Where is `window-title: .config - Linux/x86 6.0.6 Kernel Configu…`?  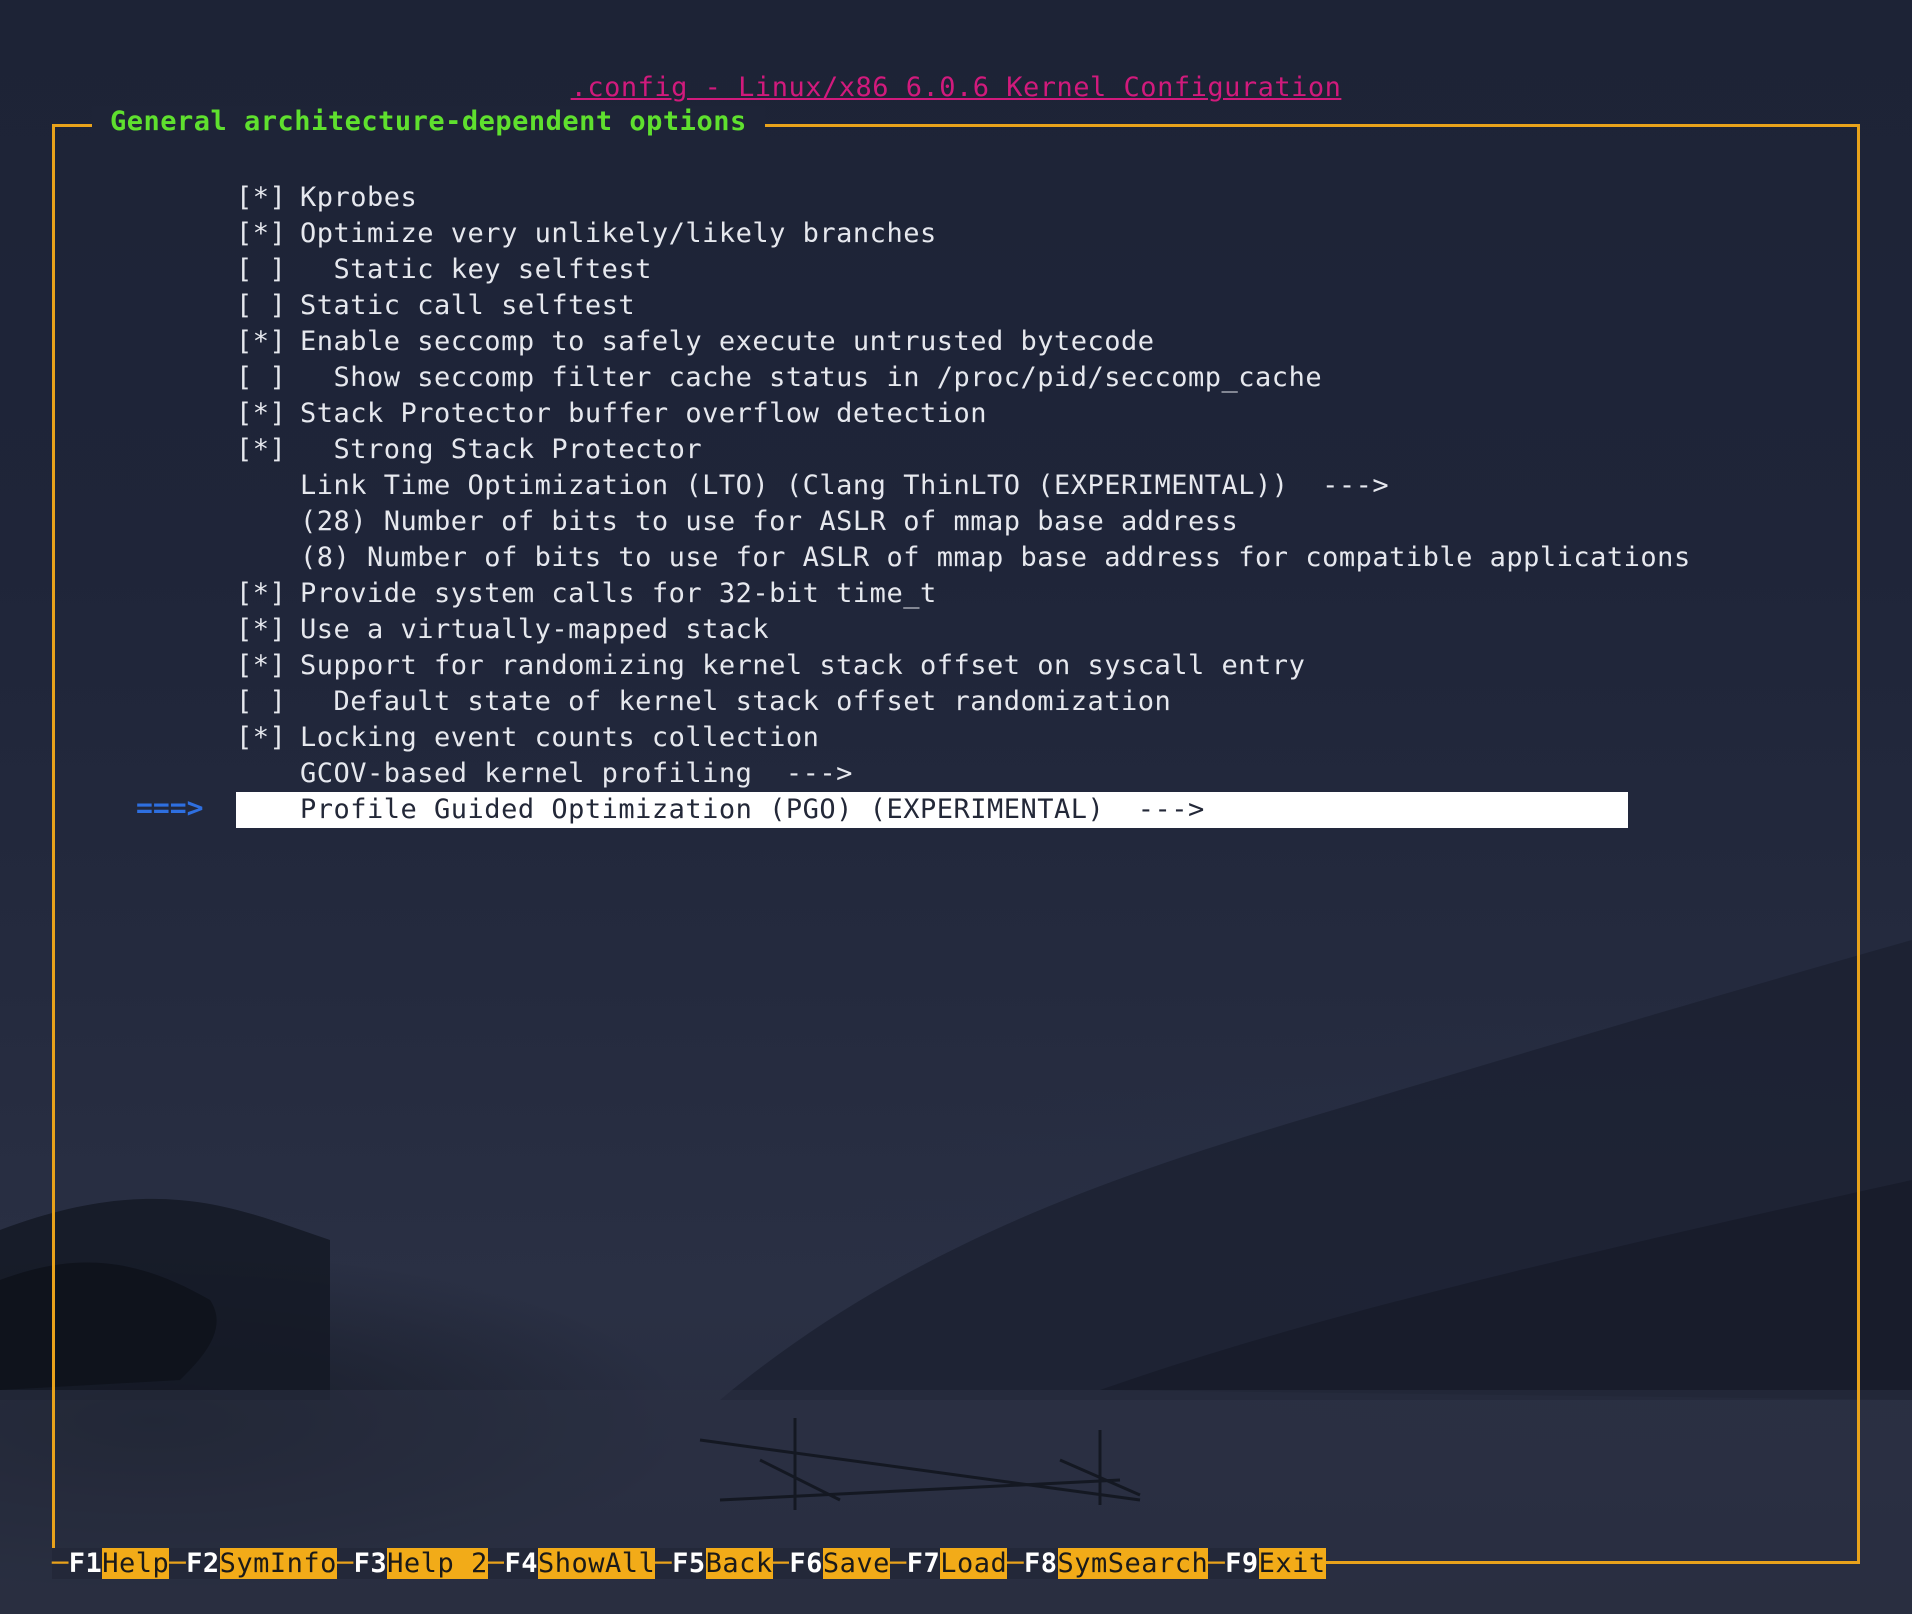 window-title: .config - Linux/x86 6.0.6 Kernel Configu… is located at coordinates (956, 87).